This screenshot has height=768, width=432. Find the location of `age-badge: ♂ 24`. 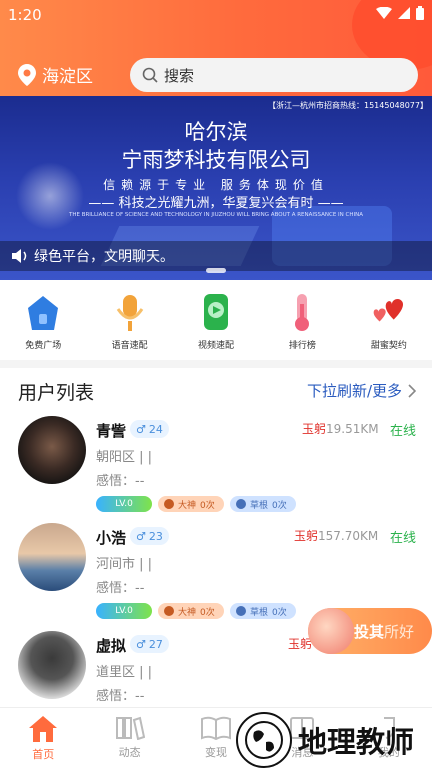

age-badge: ♂ 24 is located at coordinates (149, 429).